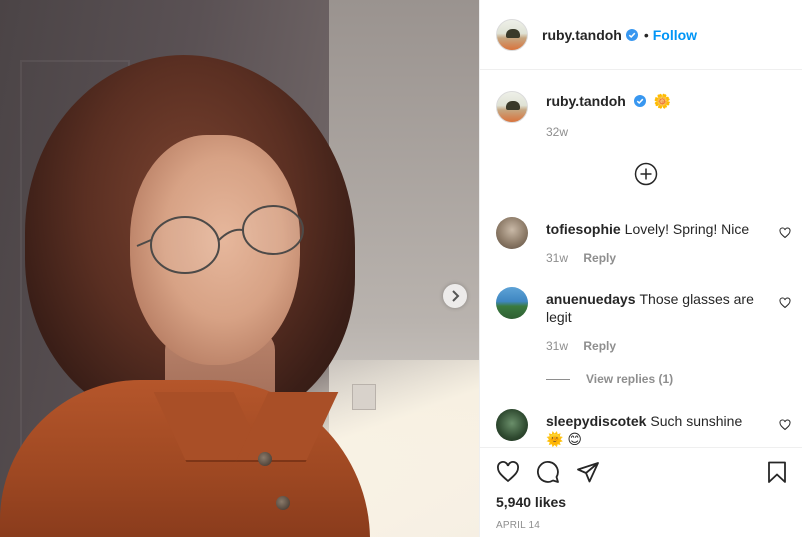  What do you see at coordinates (588, 472) in the screenshot?
I see `share-icon` at bounding box center [588, 472].